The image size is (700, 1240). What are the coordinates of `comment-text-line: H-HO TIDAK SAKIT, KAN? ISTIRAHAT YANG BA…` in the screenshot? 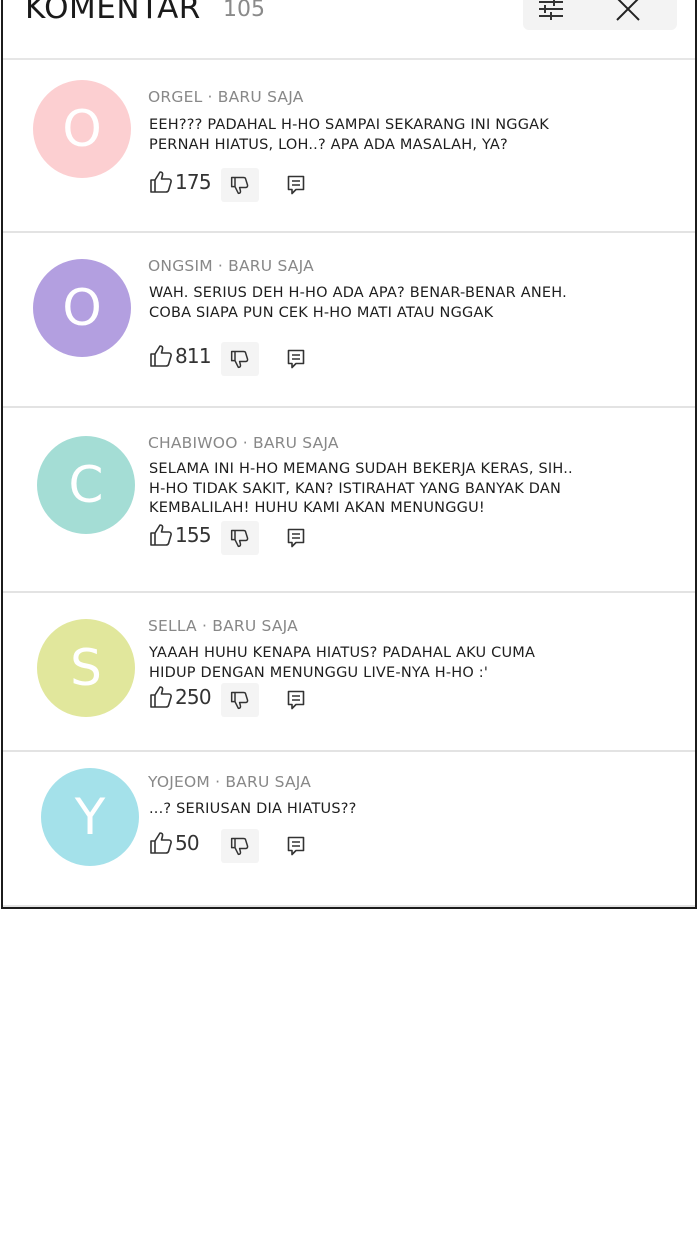 It's located at (355, 488).